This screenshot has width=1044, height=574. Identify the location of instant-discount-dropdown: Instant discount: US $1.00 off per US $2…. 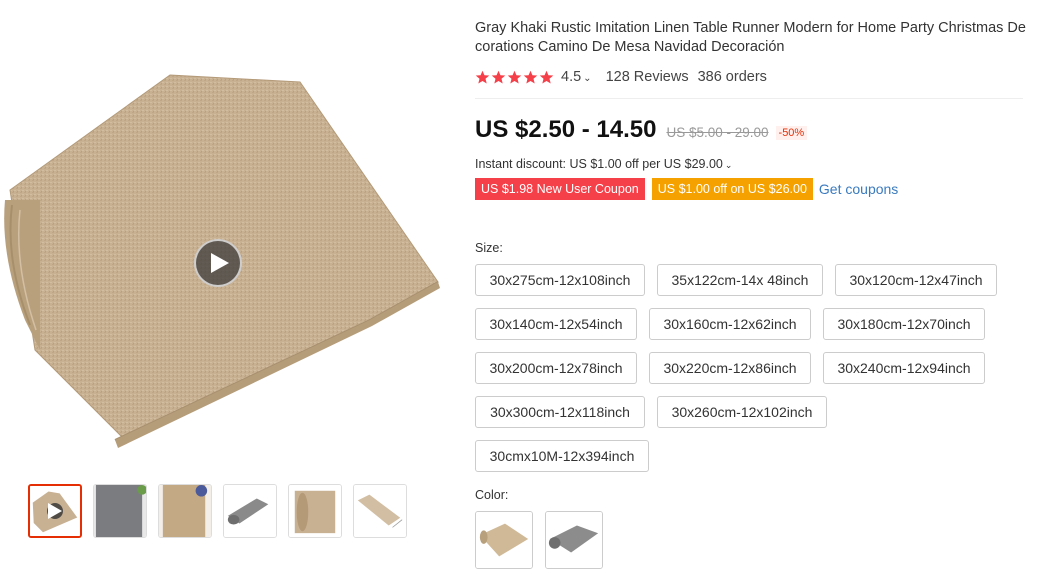
(752, 164).